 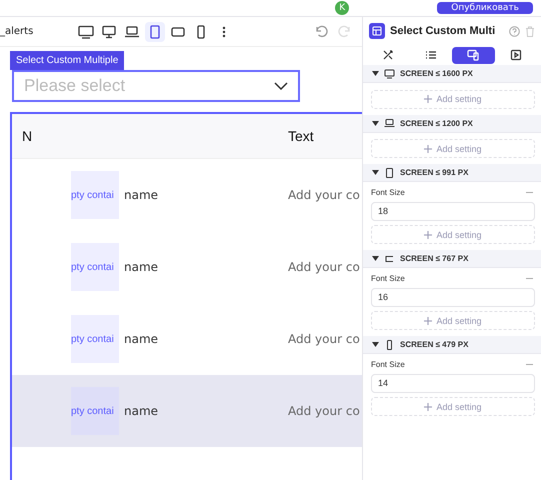 What do you see at coordinates (17, 31) in the screenshot?
I see `page-name: _alerts` at bounding box center [17, 31].